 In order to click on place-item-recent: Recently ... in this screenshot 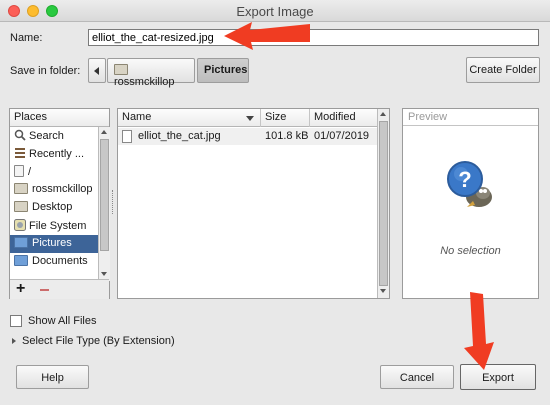, I will do `click(54, 154)`.